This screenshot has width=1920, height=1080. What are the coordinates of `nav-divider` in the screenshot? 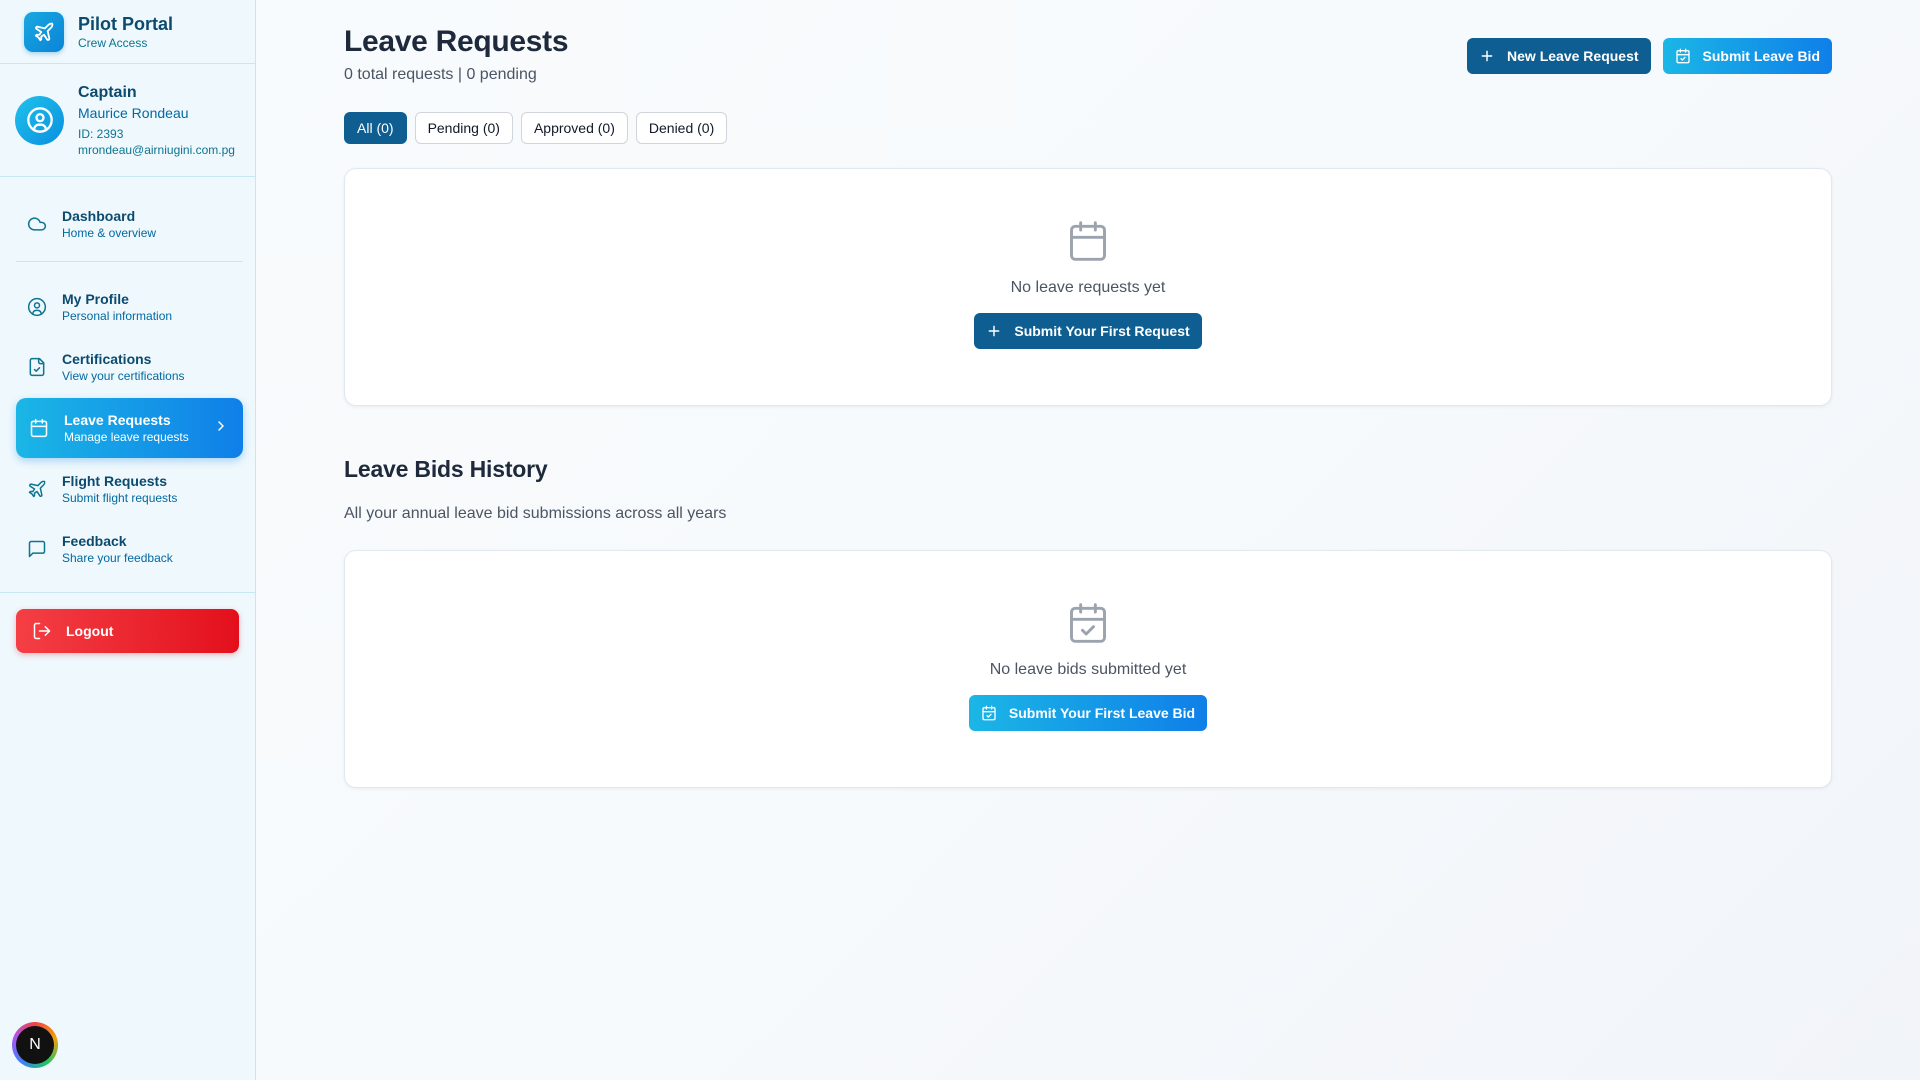 It's located at (129, 261).